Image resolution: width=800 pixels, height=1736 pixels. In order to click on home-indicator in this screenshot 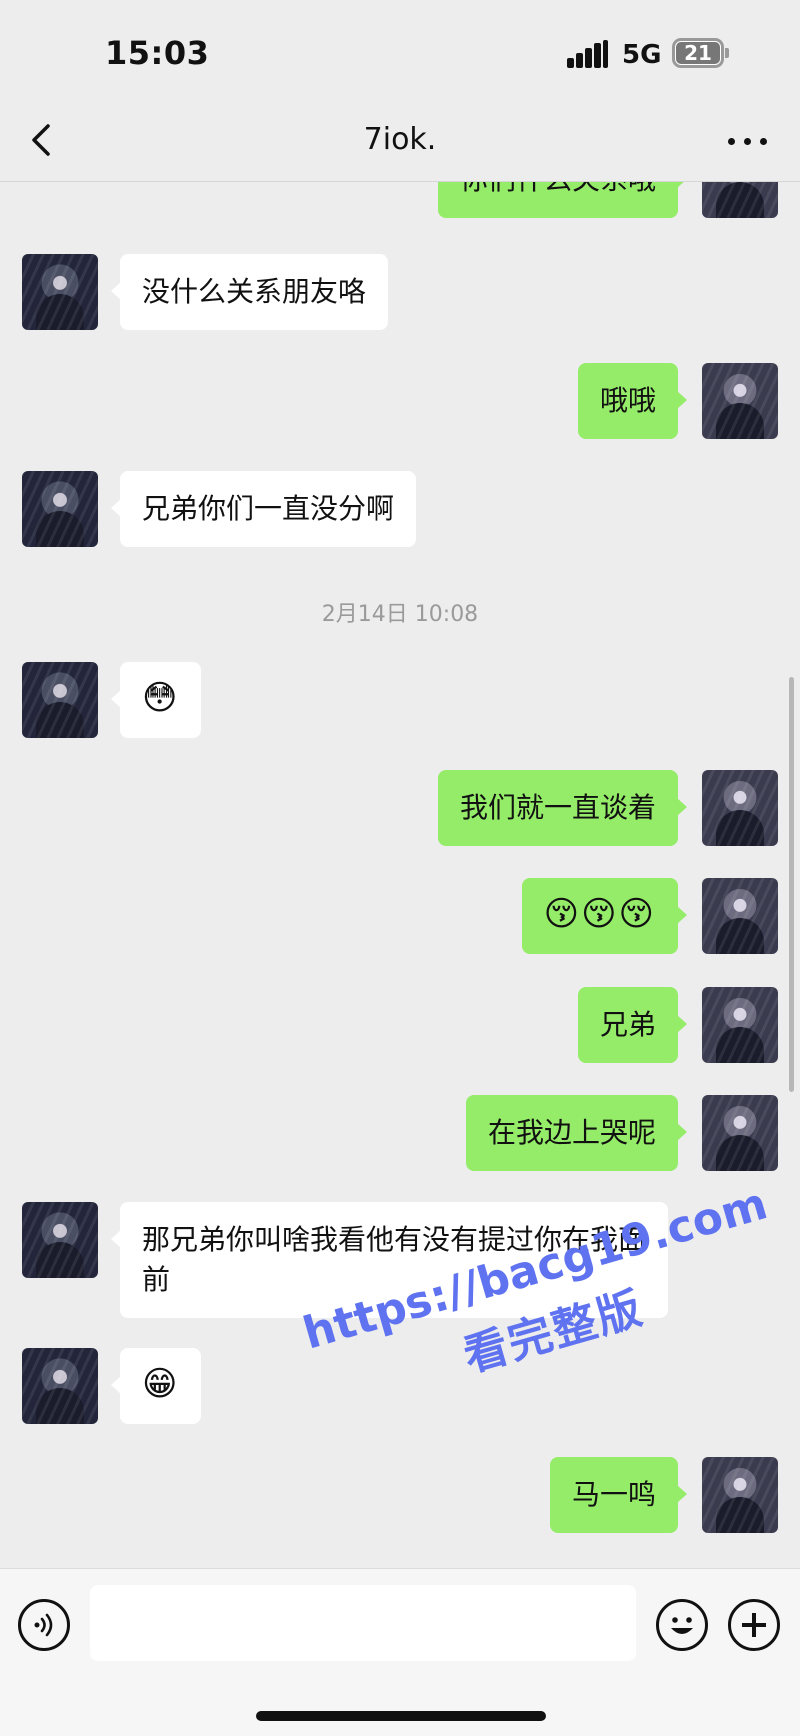, I will do `click(401, 1716)`.